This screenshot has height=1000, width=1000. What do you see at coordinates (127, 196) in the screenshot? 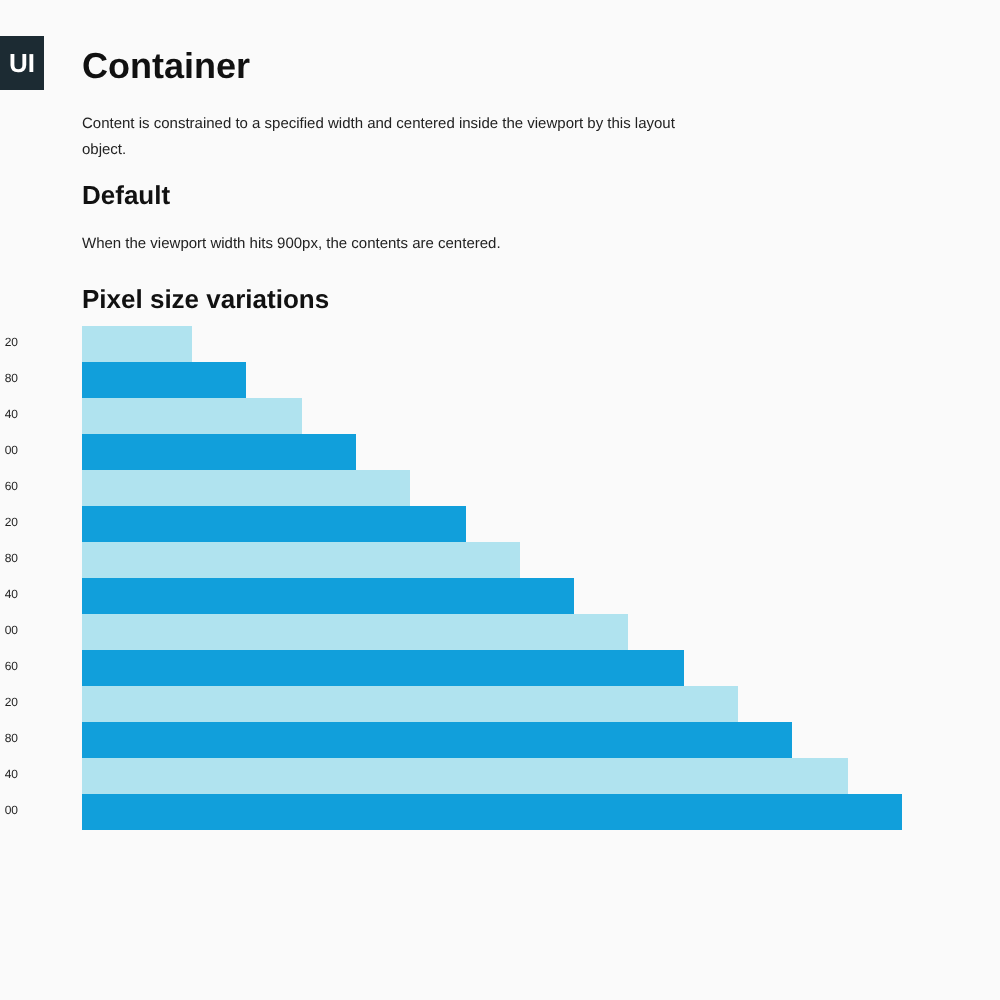
I see `section-heading: Default` at bounding box center [127, 196].